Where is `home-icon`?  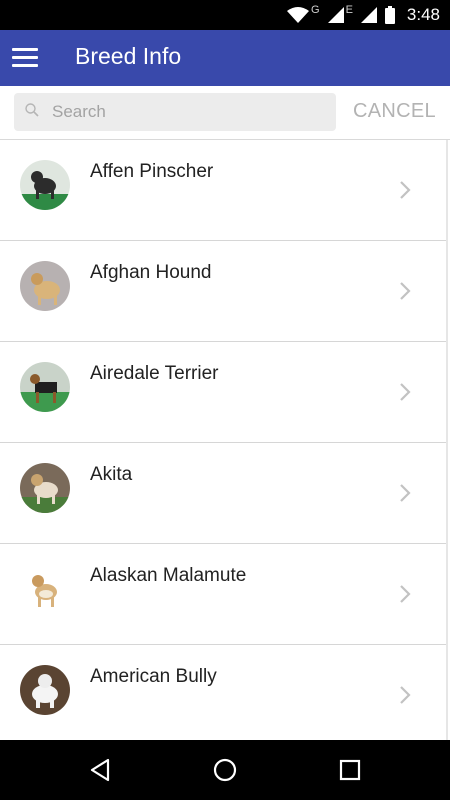 home-icon is located at coordinates (225, 770).